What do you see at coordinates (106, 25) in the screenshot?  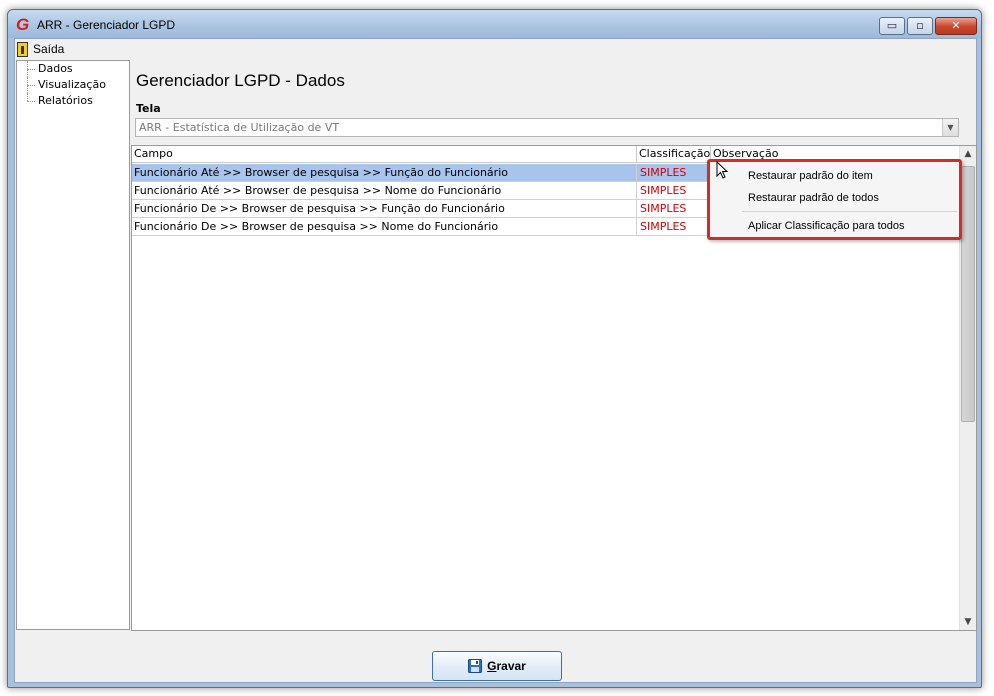 I see `window-title: ARR - Gerenciador LGPD` at bounding box center [106, 25].